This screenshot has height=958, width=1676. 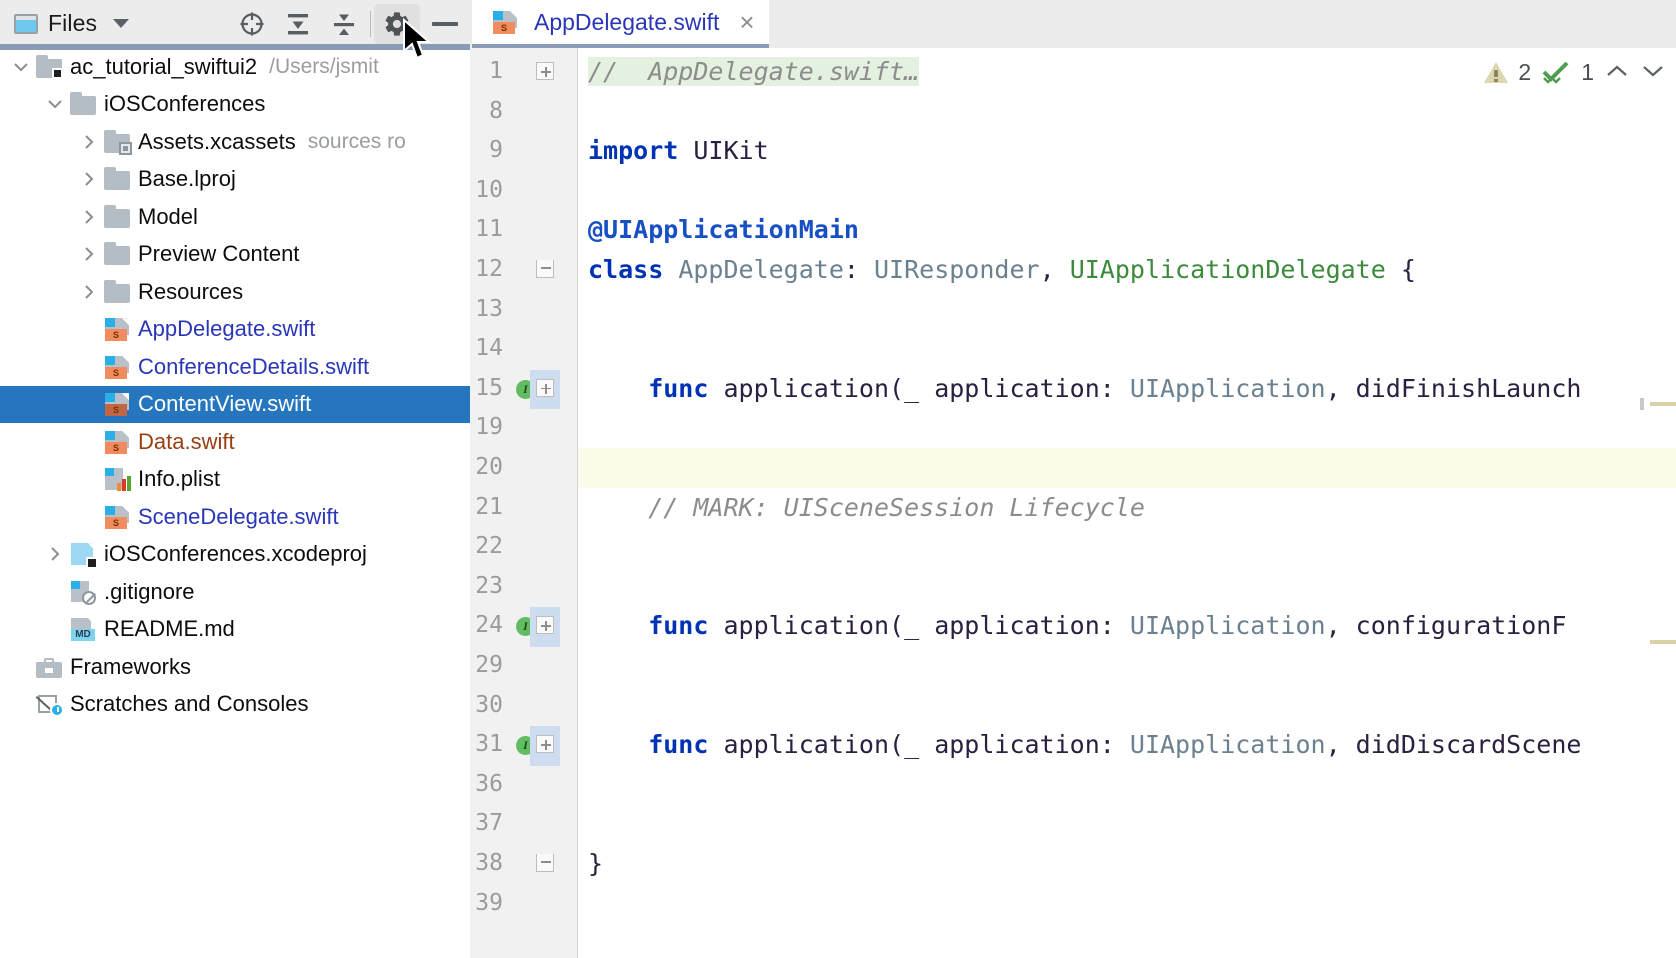 I want to click on code-token: {, so click(x=1400, y=269).